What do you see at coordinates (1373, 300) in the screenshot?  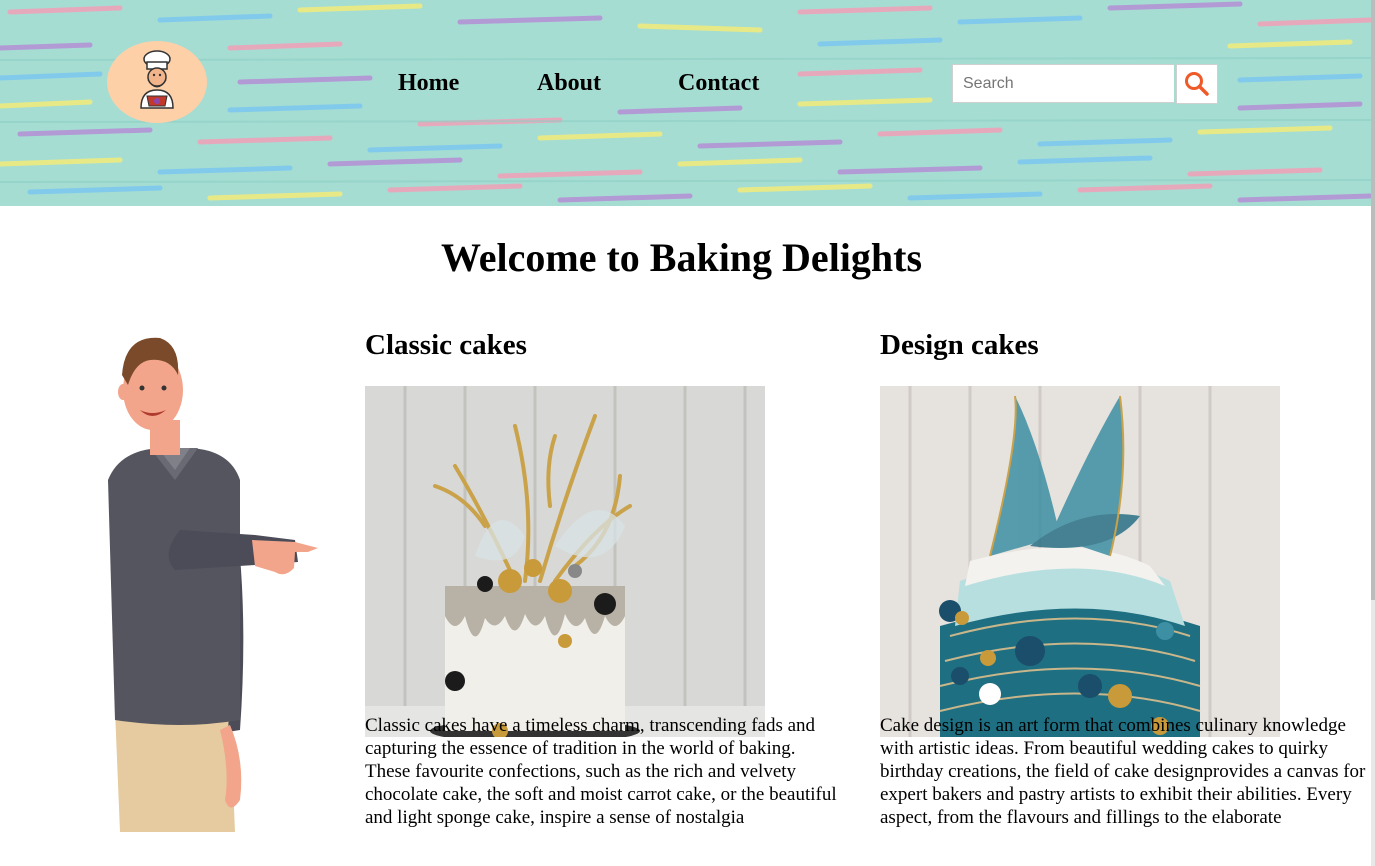 I see `scrollbar-thumb` at bounding box center [1373, 300].